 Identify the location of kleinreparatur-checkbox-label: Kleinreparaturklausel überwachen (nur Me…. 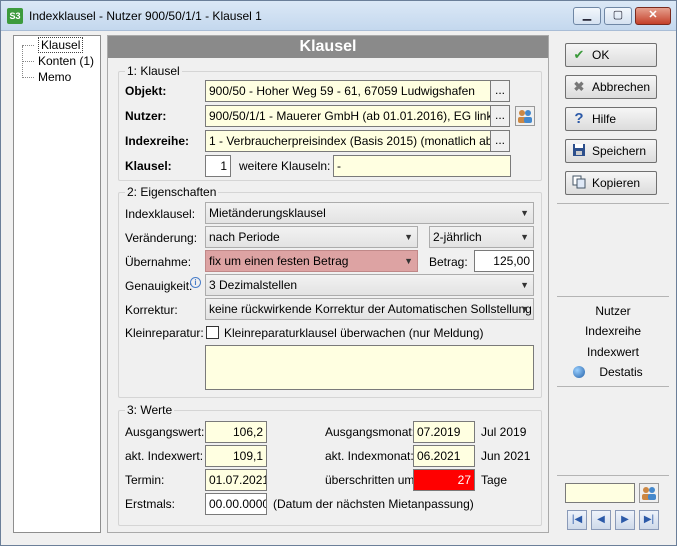
(354, 333).